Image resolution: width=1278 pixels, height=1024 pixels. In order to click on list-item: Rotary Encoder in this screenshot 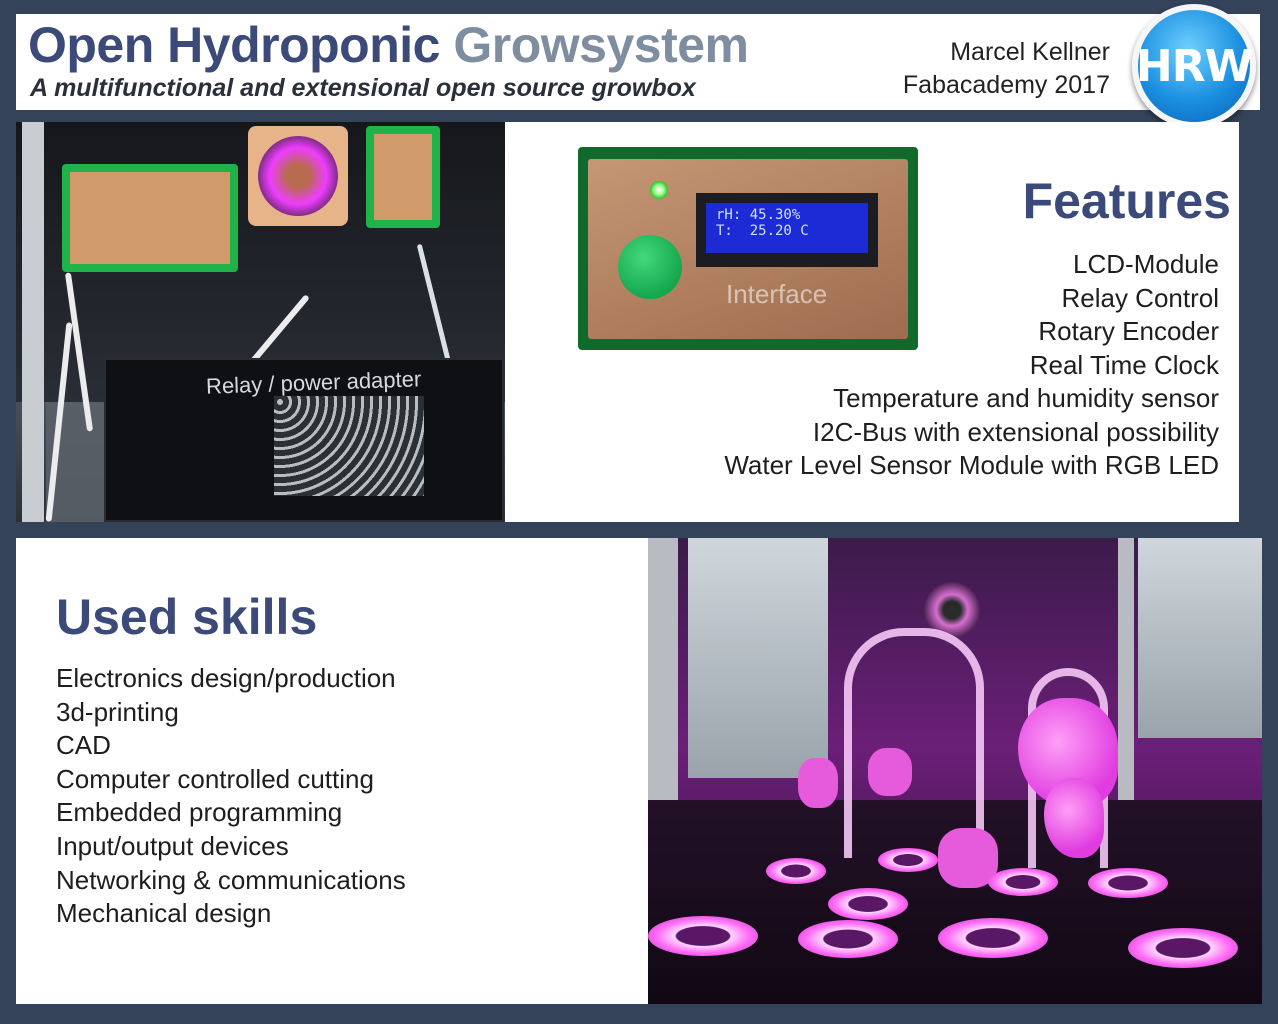, I will do `click(1128, 331)`.